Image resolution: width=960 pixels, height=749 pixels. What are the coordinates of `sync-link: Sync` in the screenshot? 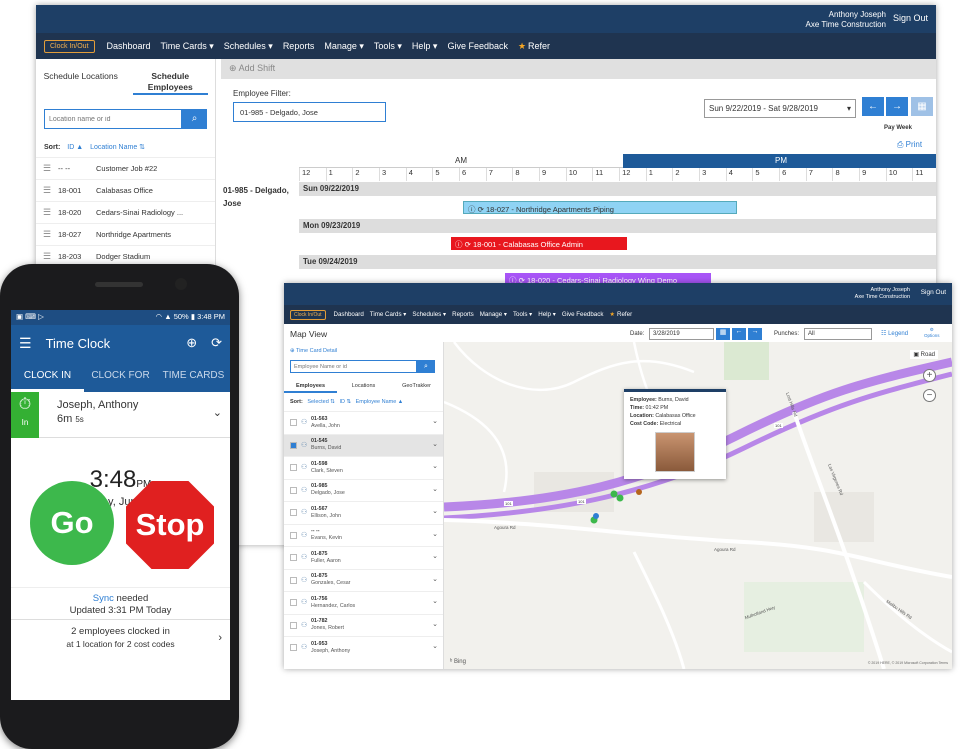 It's located at (103, 598).